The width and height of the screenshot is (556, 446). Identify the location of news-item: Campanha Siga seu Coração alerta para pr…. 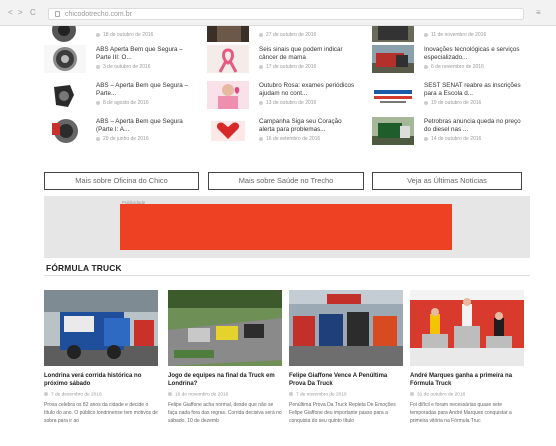
(282, 132).